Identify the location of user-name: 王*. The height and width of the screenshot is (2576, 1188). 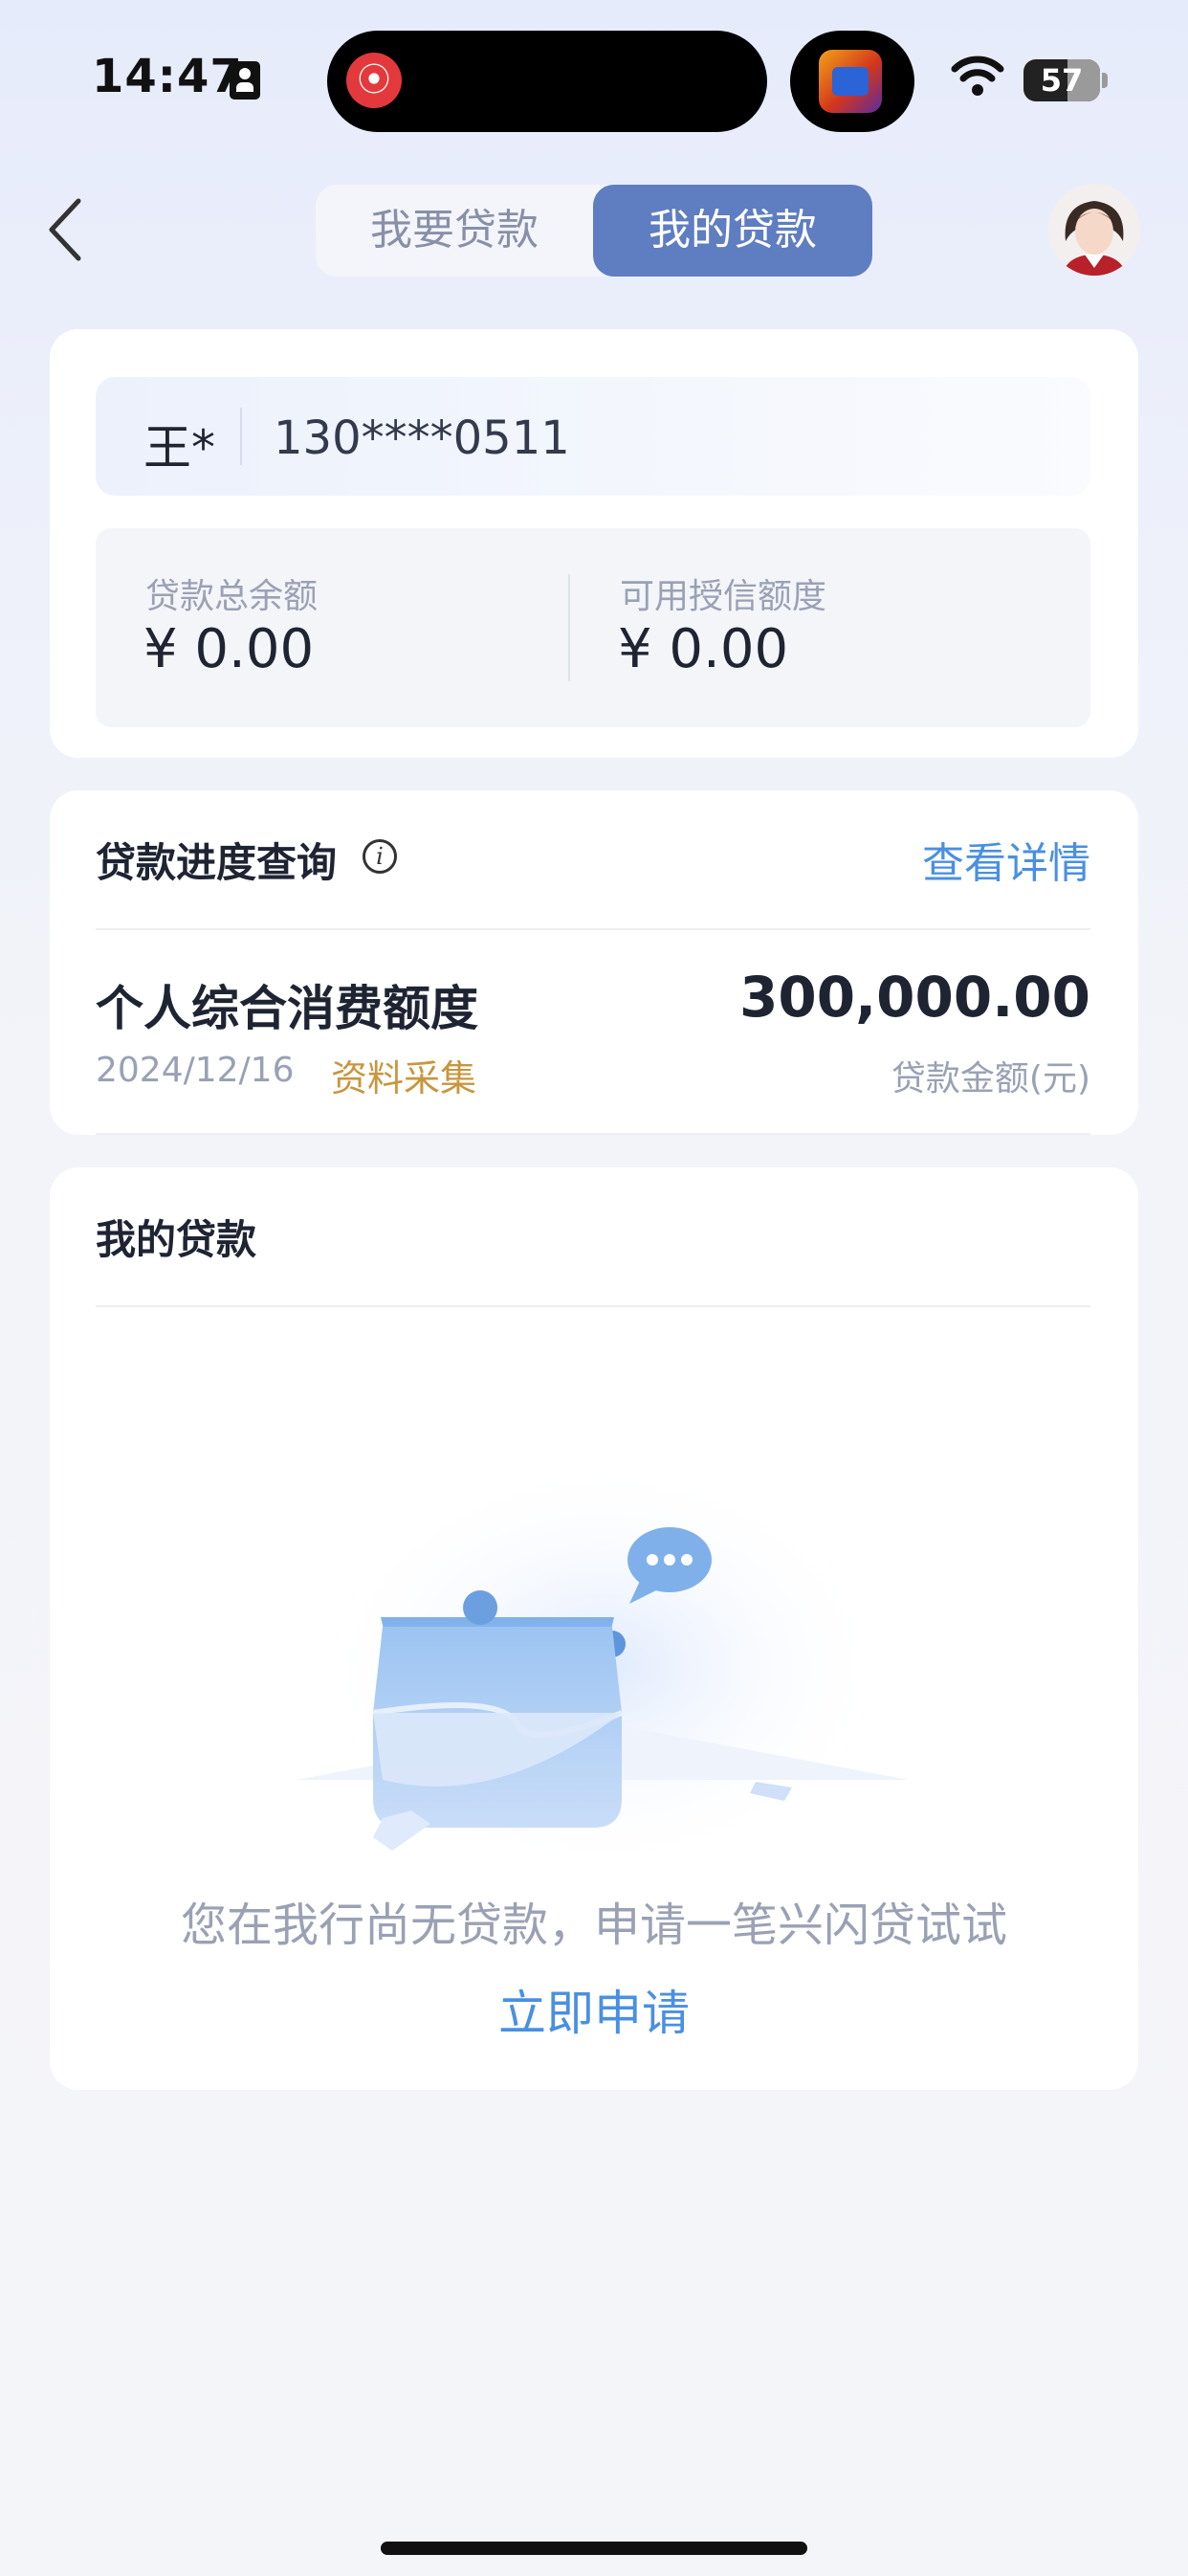
(179, 448).